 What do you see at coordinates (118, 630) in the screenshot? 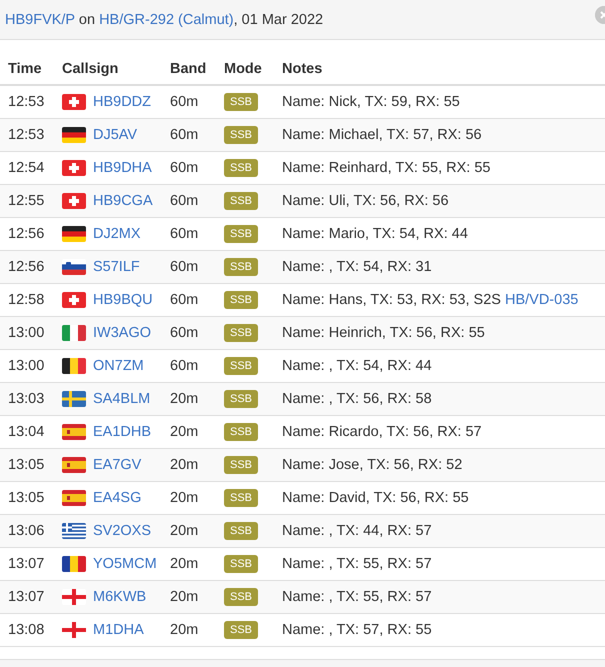
I see `callsign-link: M1DHA` at bounding box center [118, 630].